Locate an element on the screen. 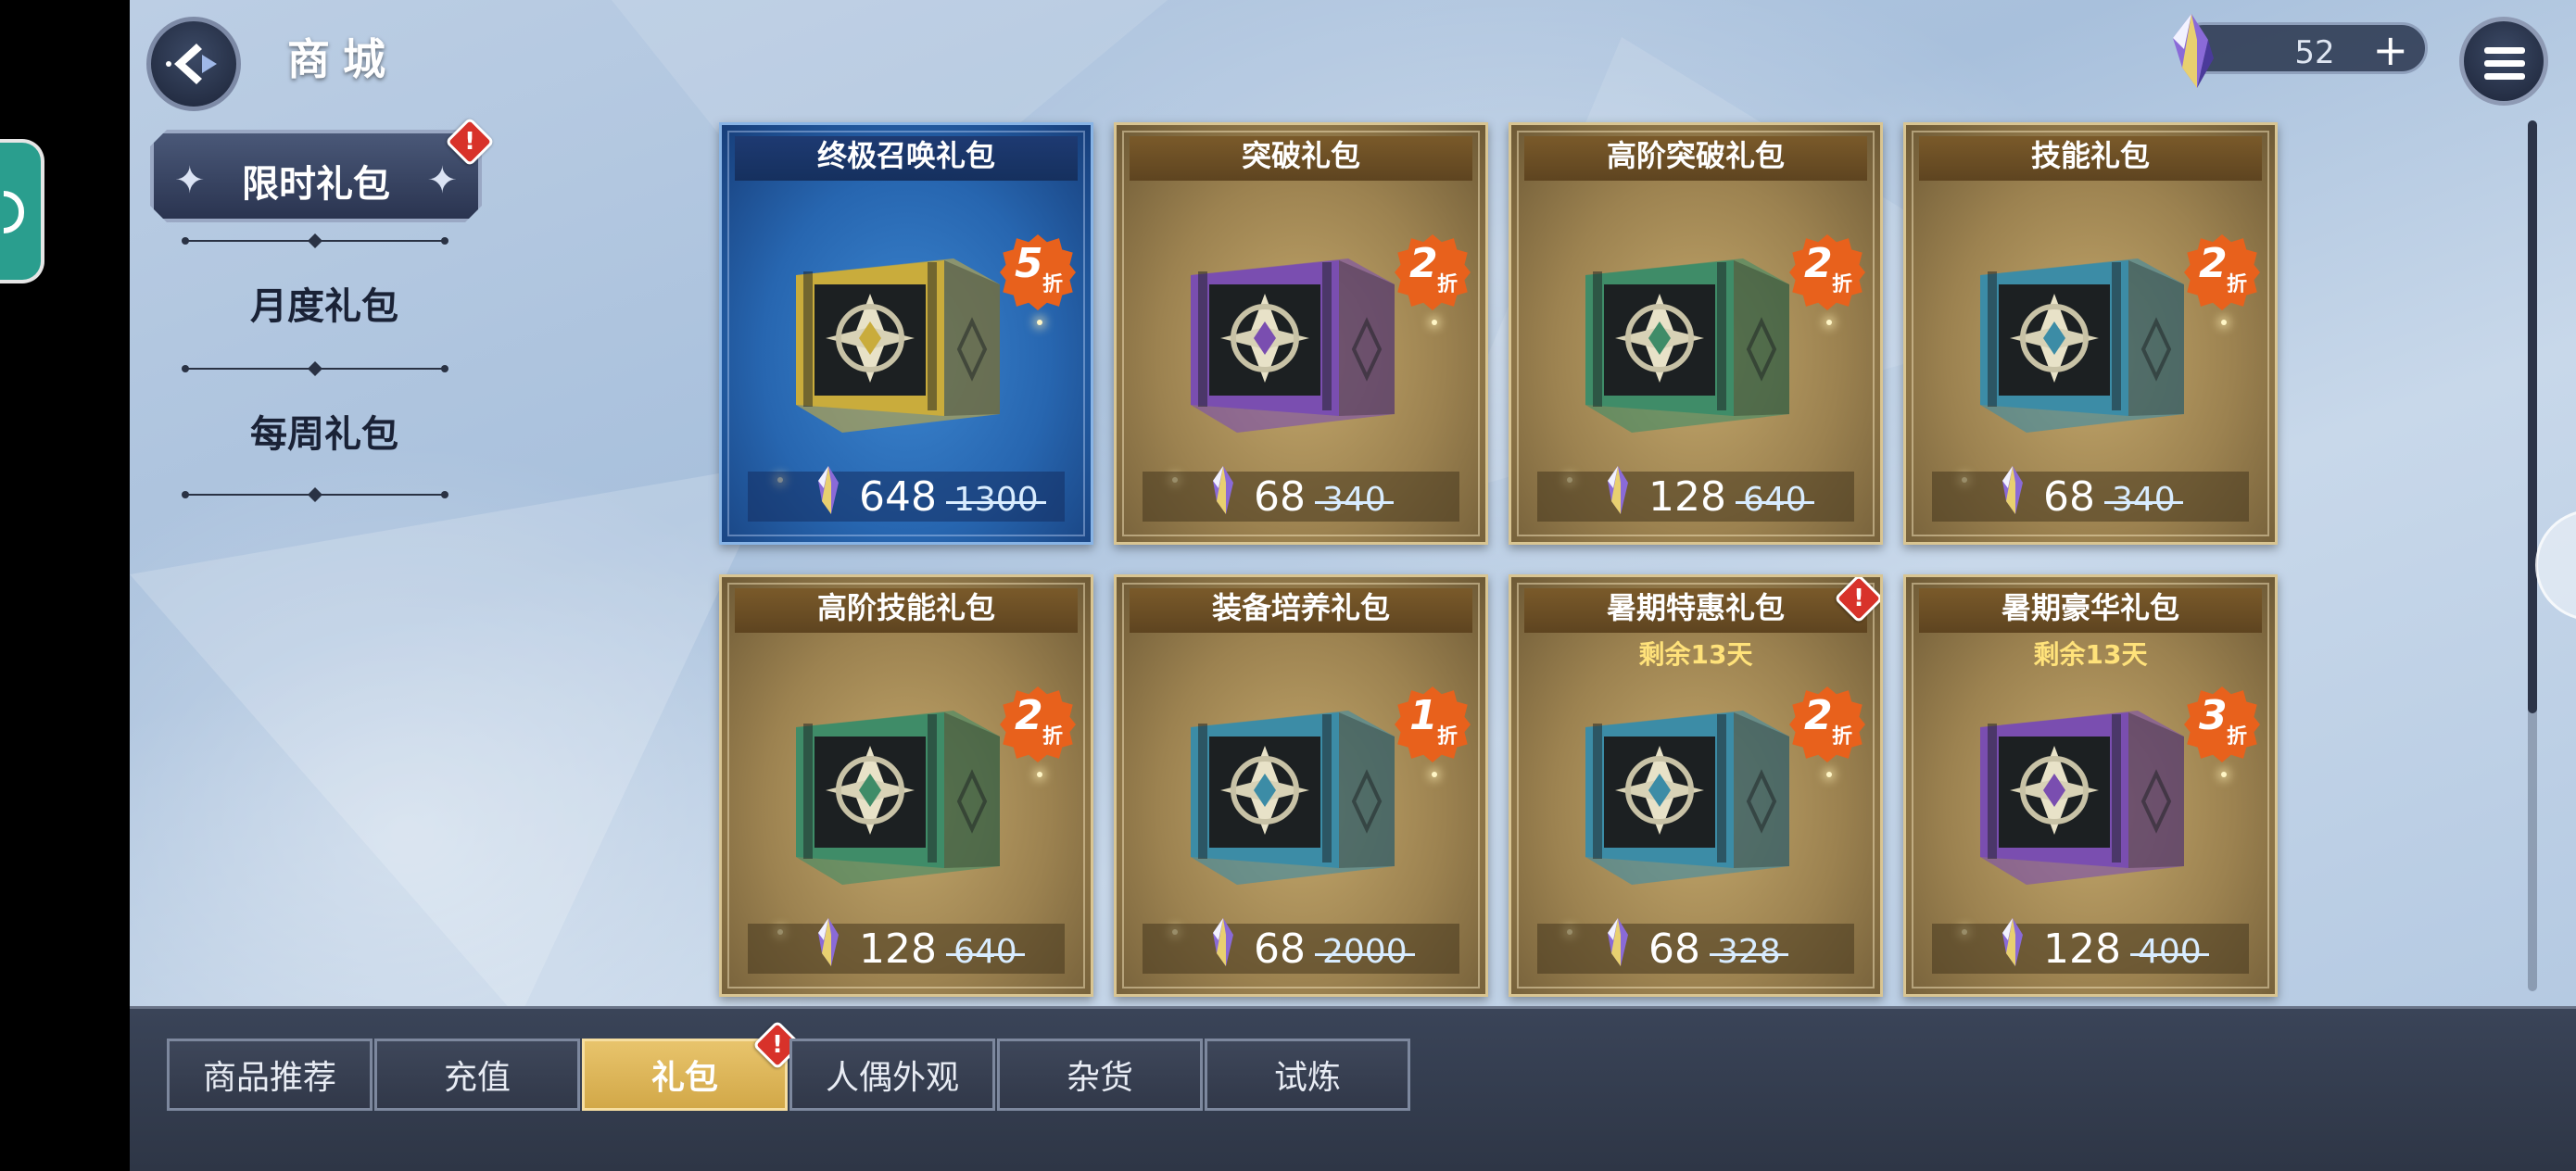  original-price: 640 is located at coordinates (1775, 500).